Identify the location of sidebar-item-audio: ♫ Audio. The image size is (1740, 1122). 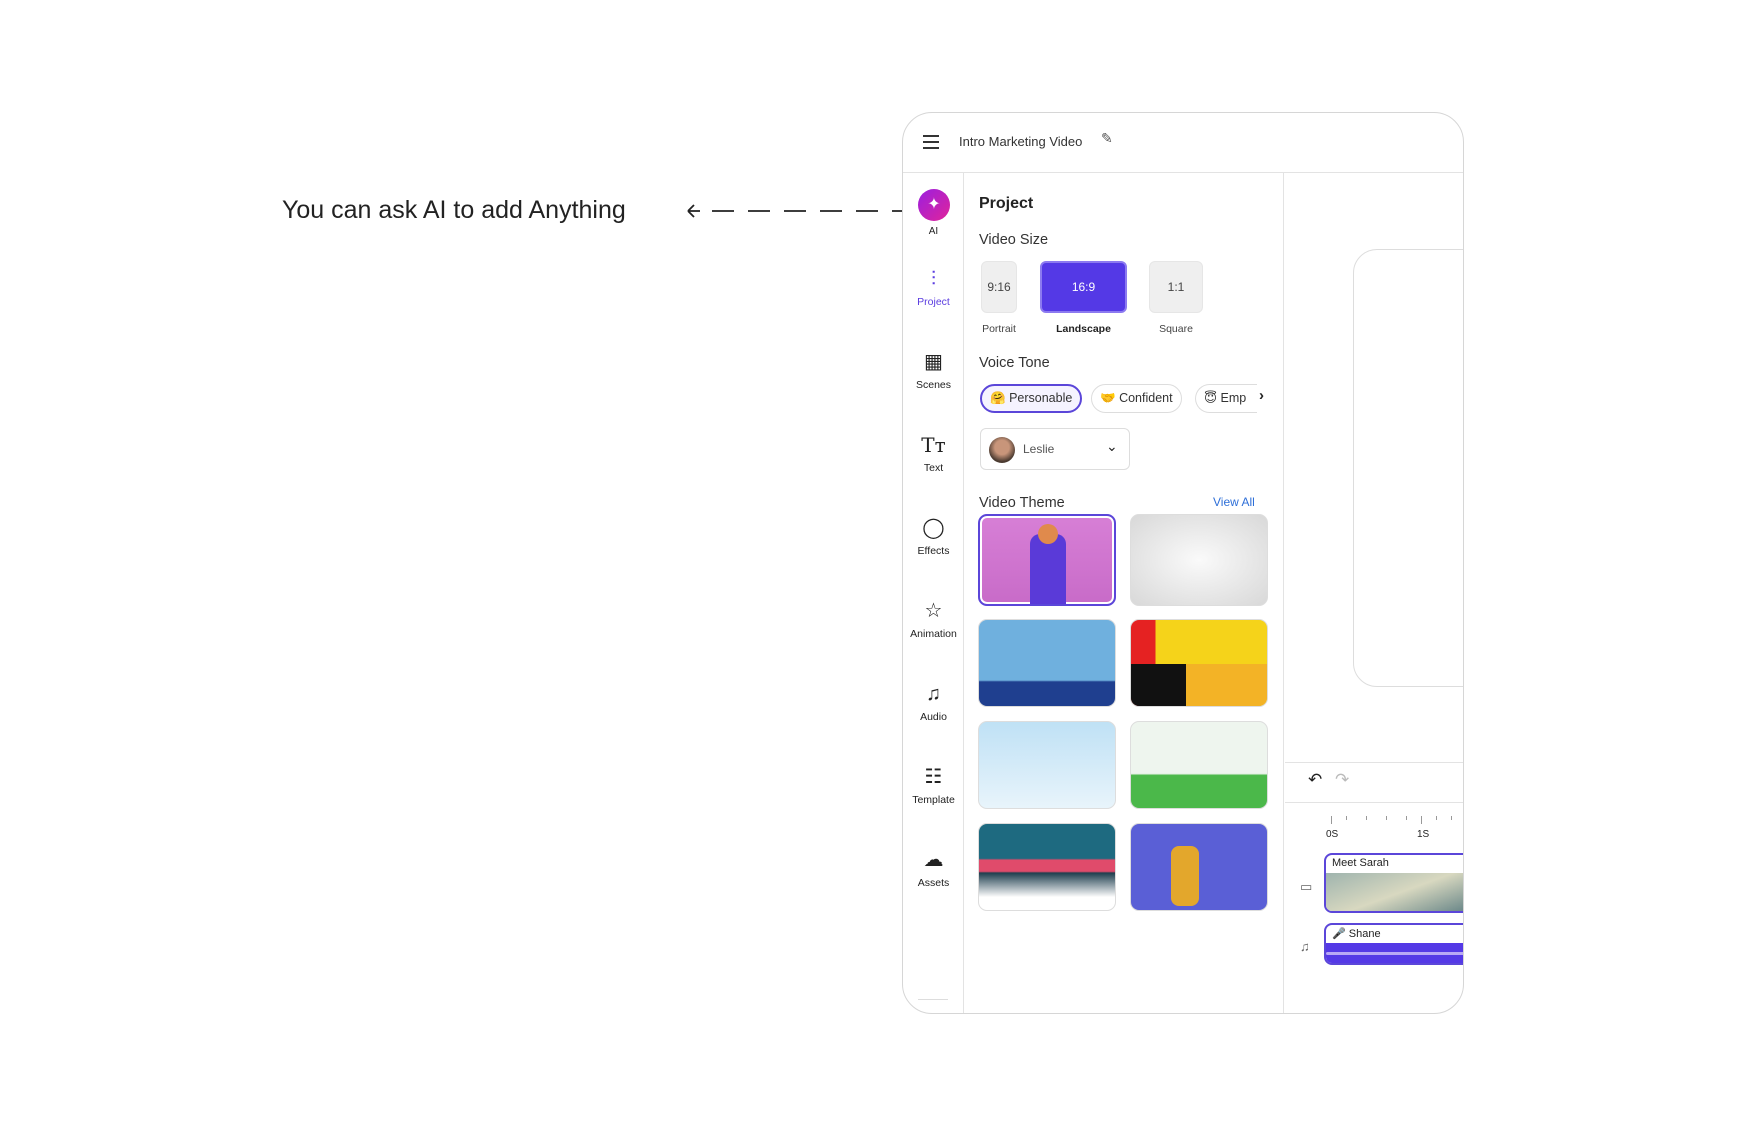
(933, 702).